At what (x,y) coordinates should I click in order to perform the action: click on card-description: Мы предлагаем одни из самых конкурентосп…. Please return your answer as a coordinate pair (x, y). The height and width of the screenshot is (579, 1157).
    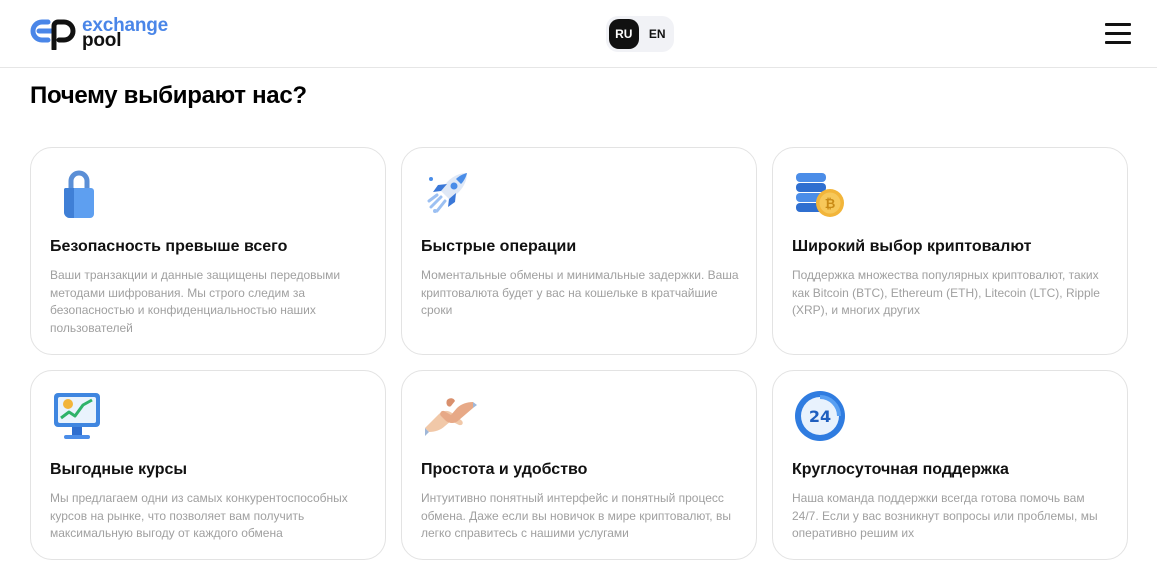
    Looking at the image, I should click on (199, 515).